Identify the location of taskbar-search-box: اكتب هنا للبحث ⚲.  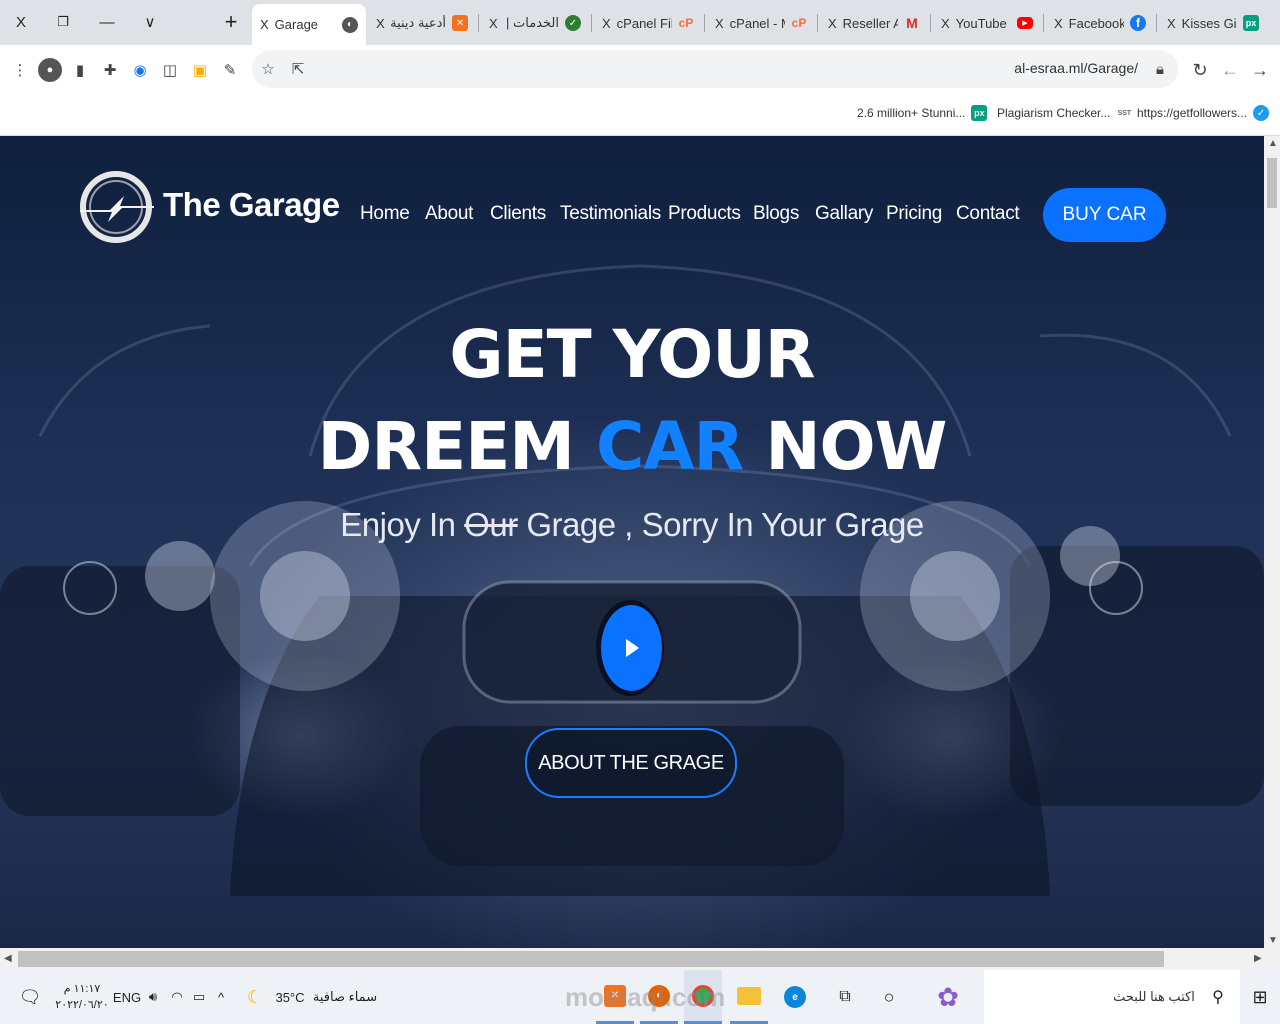
(1112, 997).